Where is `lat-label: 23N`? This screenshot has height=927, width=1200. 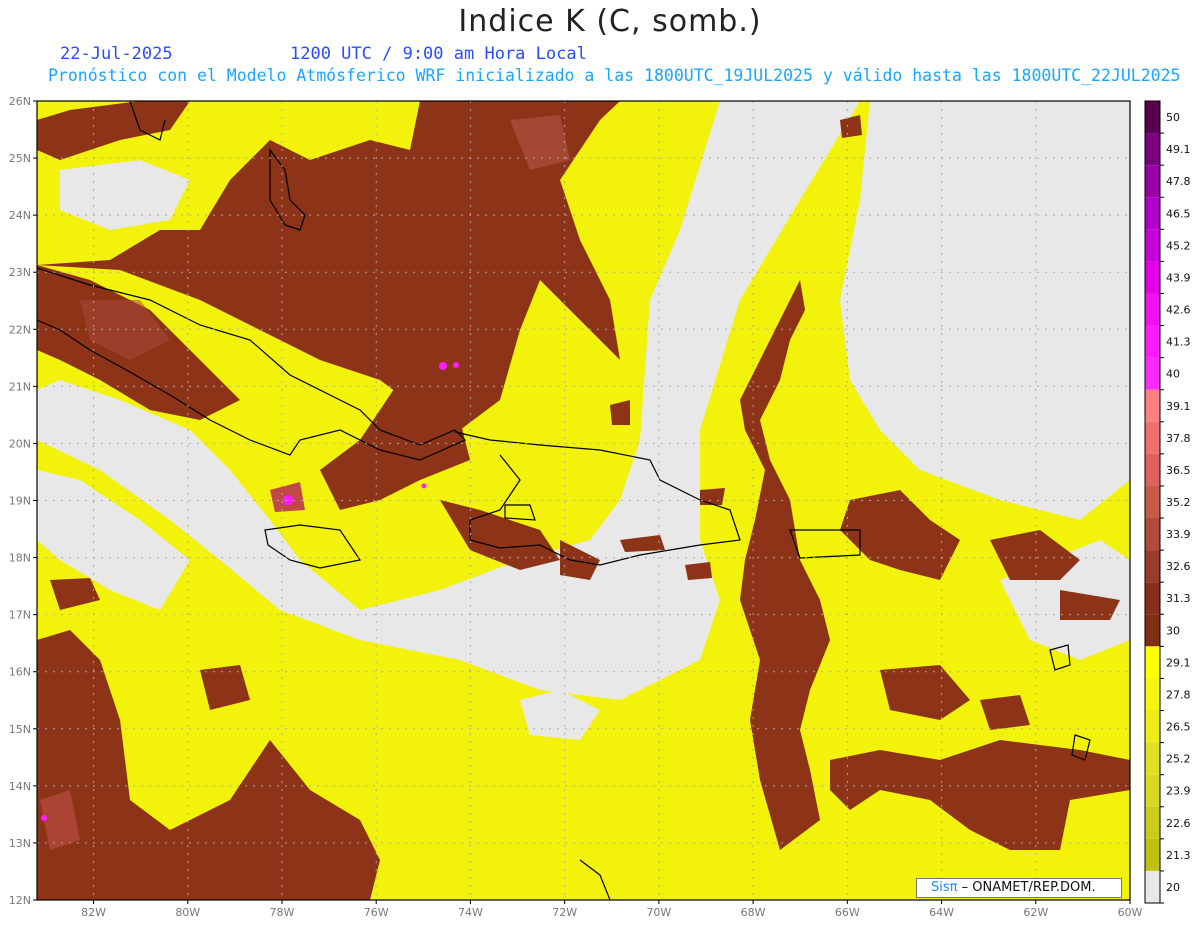
lat-label: 23N is located at coordinates (20, 272).